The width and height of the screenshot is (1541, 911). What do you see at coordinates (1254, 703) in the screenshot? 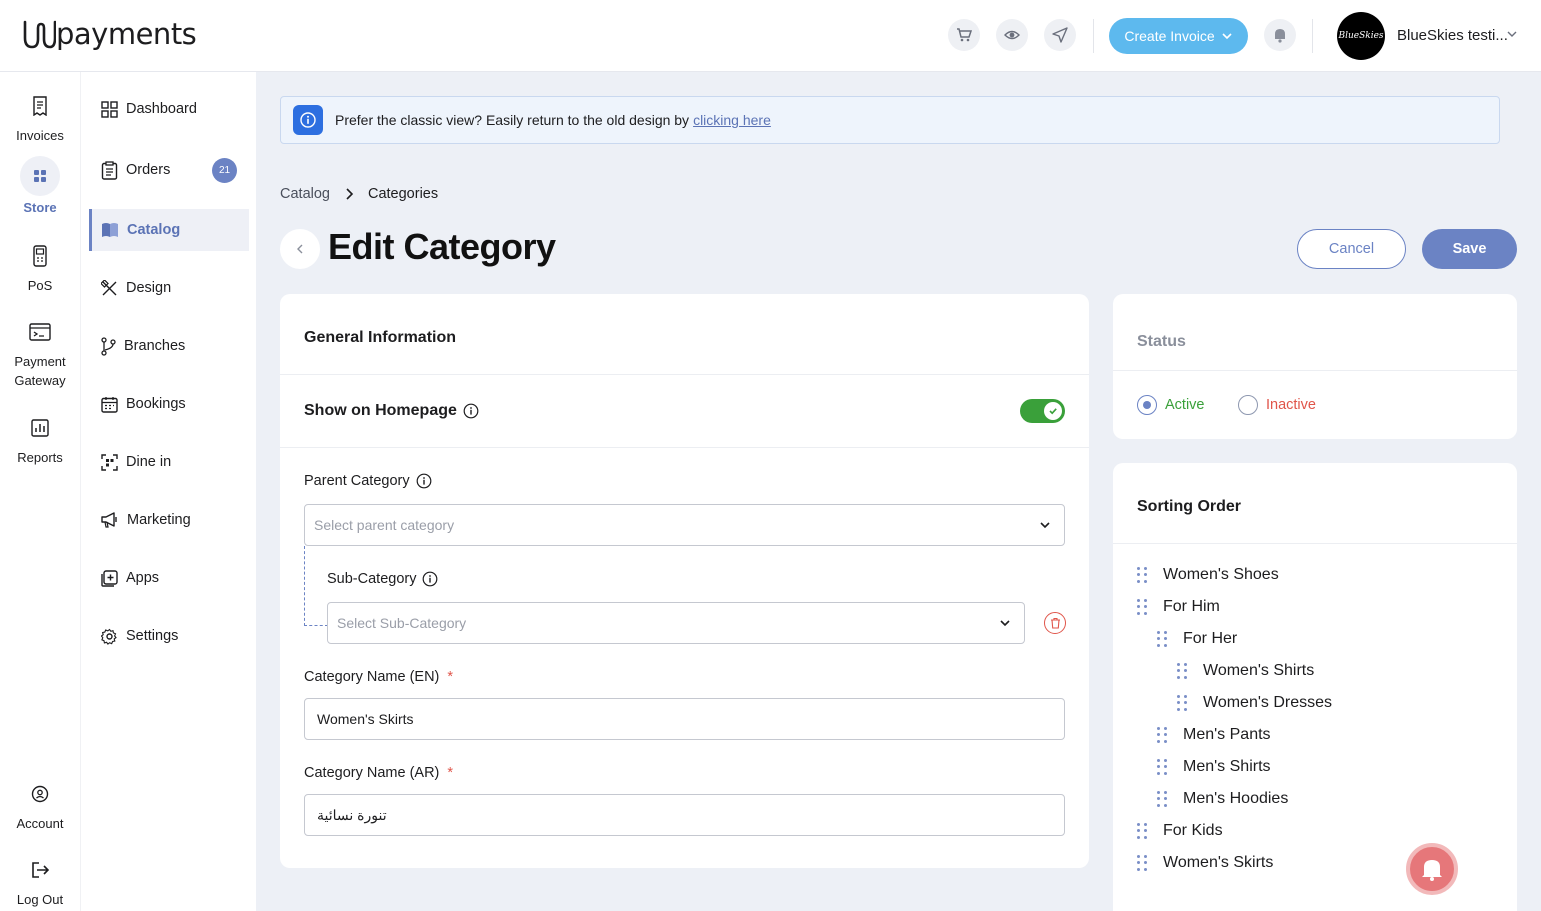
I see `list-item: Women's Dresses` at bounding box center [1254, 703].